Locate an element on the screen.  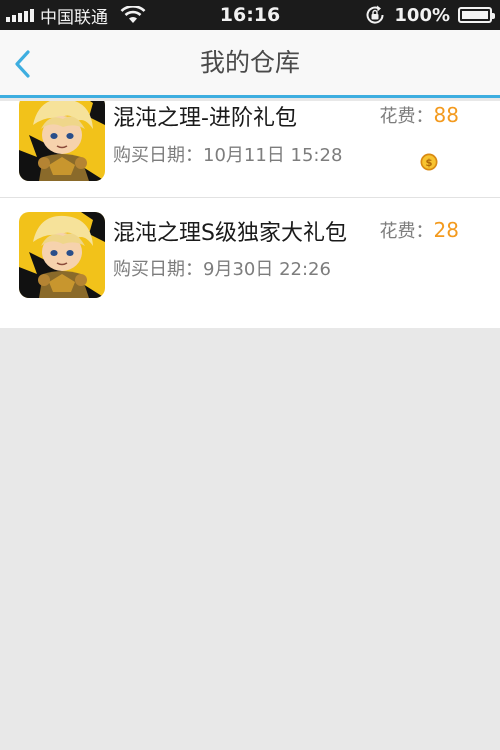
cost: 花费：28 is located at coordinates (419, 230).